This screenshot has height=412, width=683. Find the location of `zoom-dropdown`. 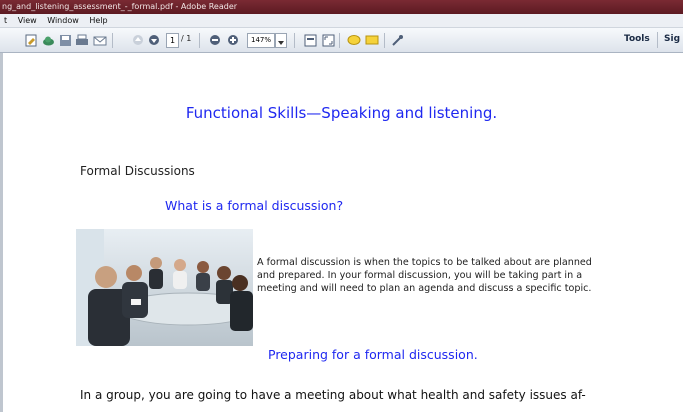

zoom-dropdown is located at coordinates (281, 40).